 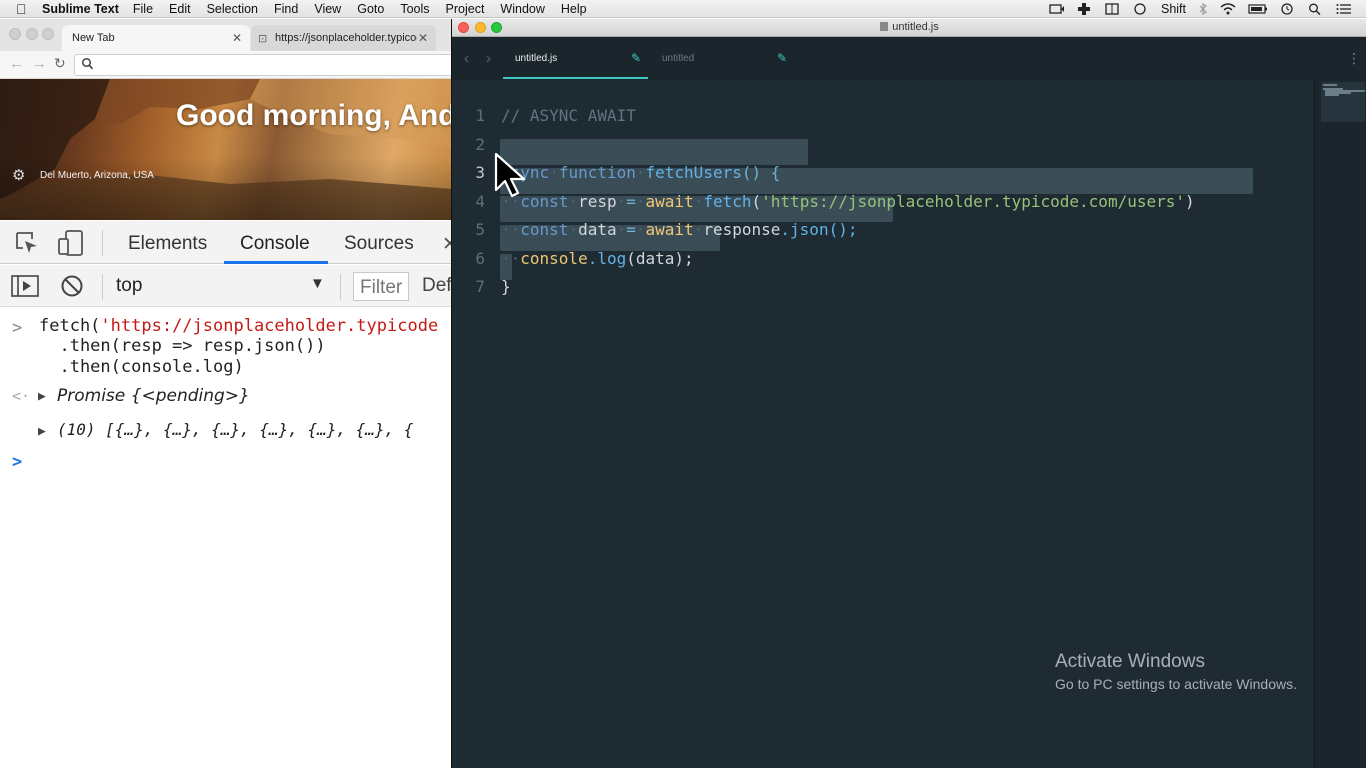 I want to click on status-shift-label: Shift, so click(x=1173, y=9).